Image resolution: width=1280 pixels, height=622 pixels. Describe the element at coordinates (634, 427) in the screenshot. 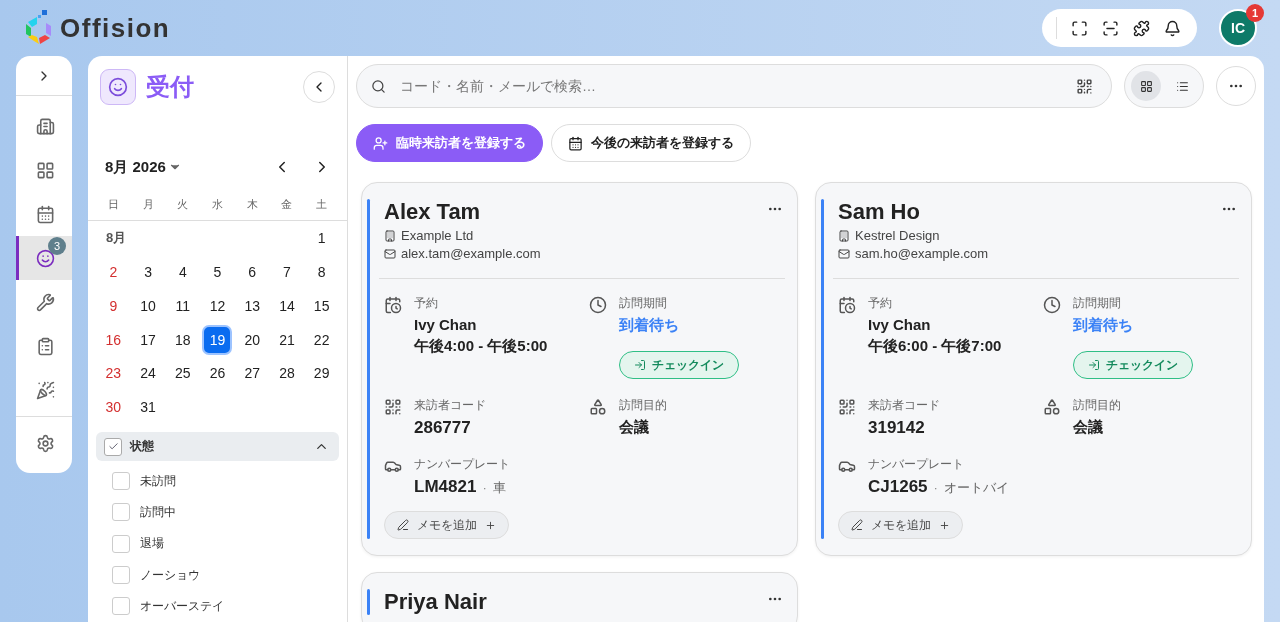

I see `purpose-text: 会議` at that location.